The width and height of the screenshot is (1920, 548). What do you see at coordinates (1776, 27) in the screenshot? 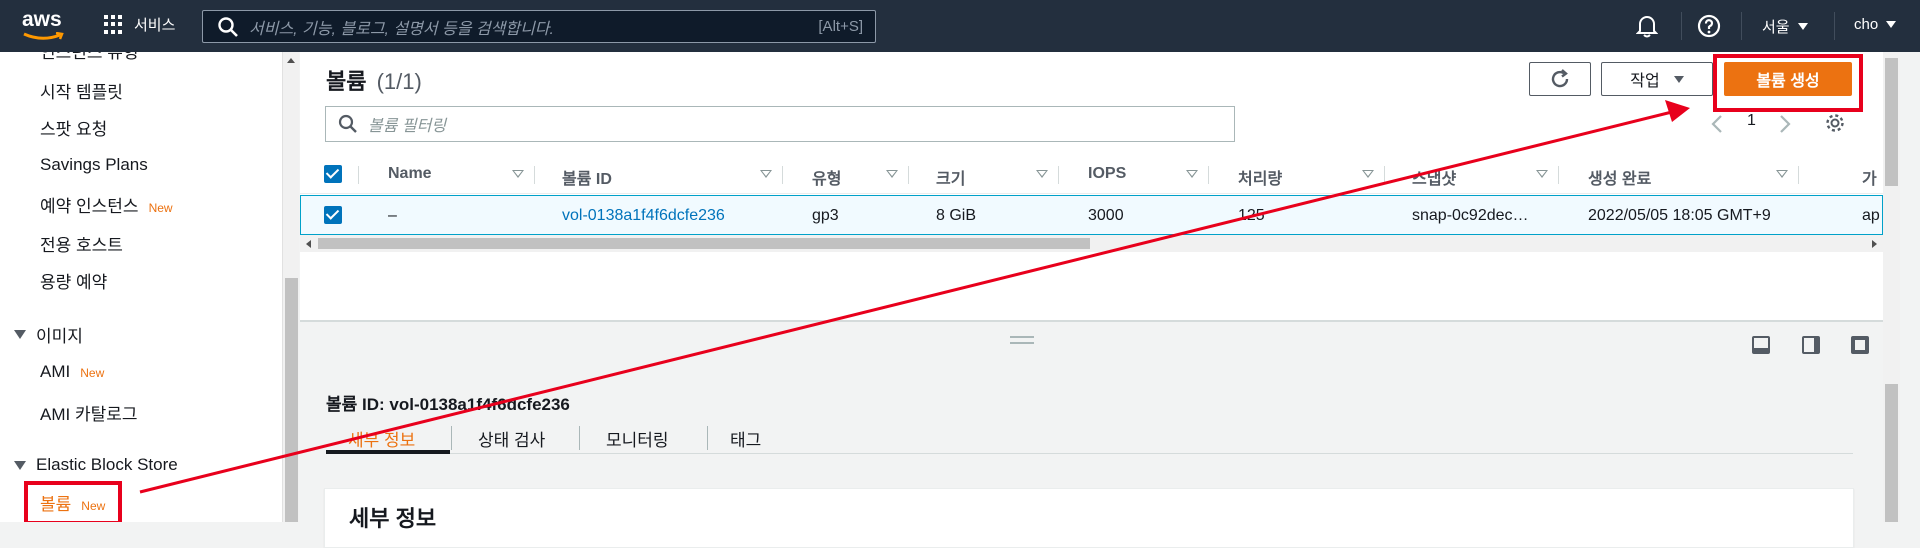
I see `region-label: 서울` at bounding box center [1776, 27].